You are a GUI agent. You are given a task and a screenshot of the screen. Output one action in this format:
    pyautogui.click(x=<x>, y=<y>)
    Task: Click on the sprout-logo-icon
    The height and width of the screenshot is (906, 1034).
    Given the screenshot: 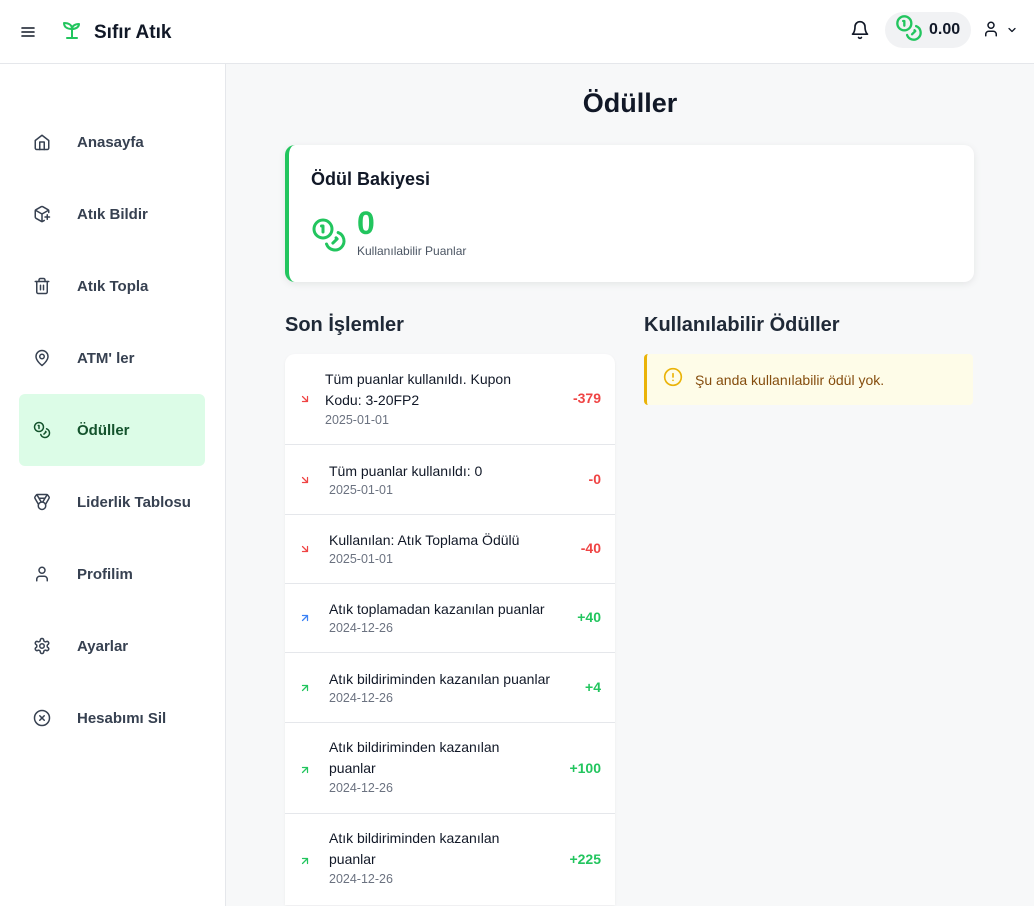 What is the action you would take?
    pyautogui.click(x=72, y=32)
    